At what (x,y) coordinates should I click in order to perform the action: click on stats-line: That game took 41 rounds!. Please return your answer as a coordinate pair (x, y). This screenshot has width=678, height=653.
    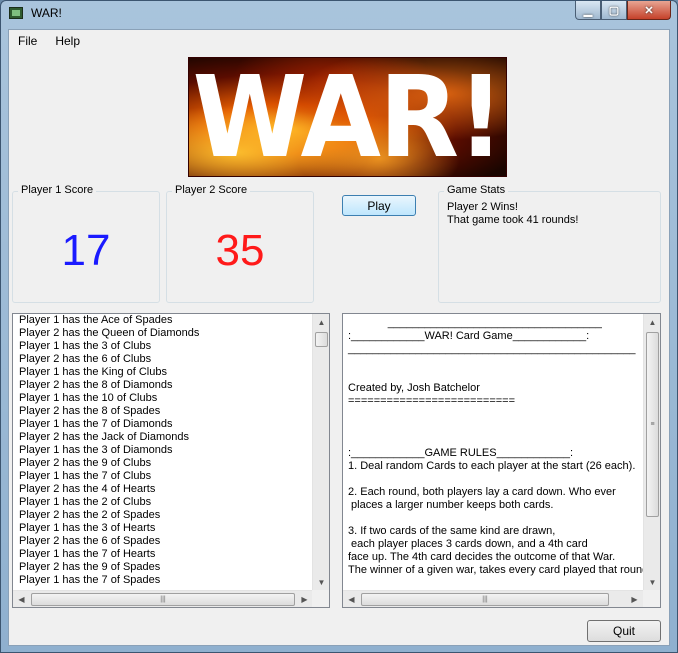
    Looking at the image, I should click on (513, 220).